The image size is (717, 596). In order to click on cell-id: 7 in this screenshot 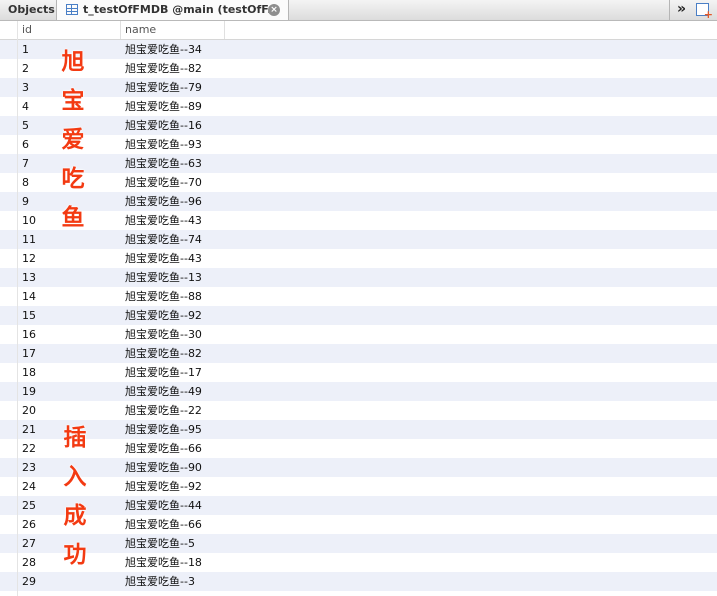, I will do `click(25, 163)`.